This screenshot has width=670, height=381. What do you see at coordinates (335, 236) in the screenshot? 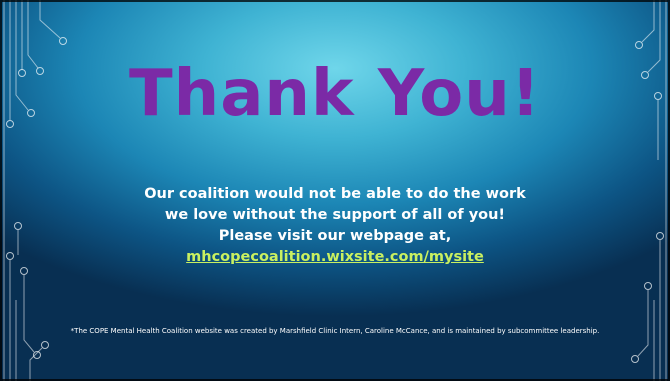
I see `message-line: Please visit our webpage at,` at bounding box center [335, 236].